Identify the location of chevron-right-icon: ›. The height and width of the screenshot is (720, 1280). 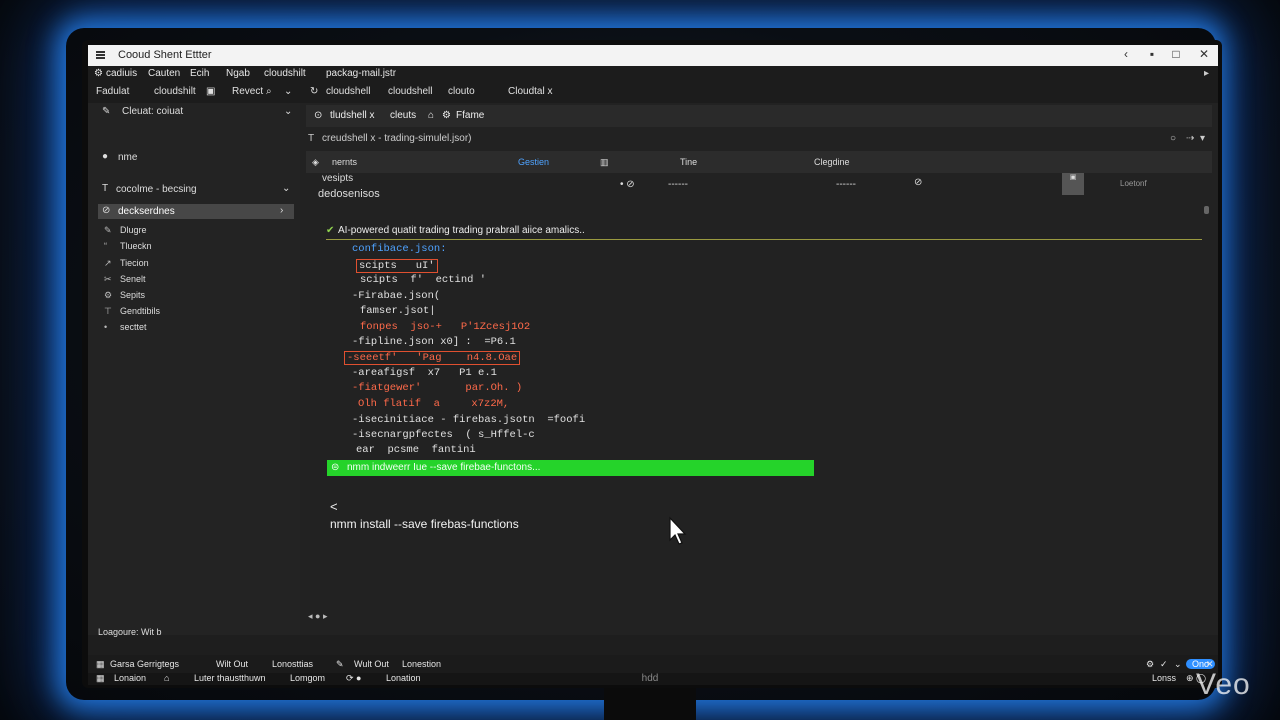
(281, 210).